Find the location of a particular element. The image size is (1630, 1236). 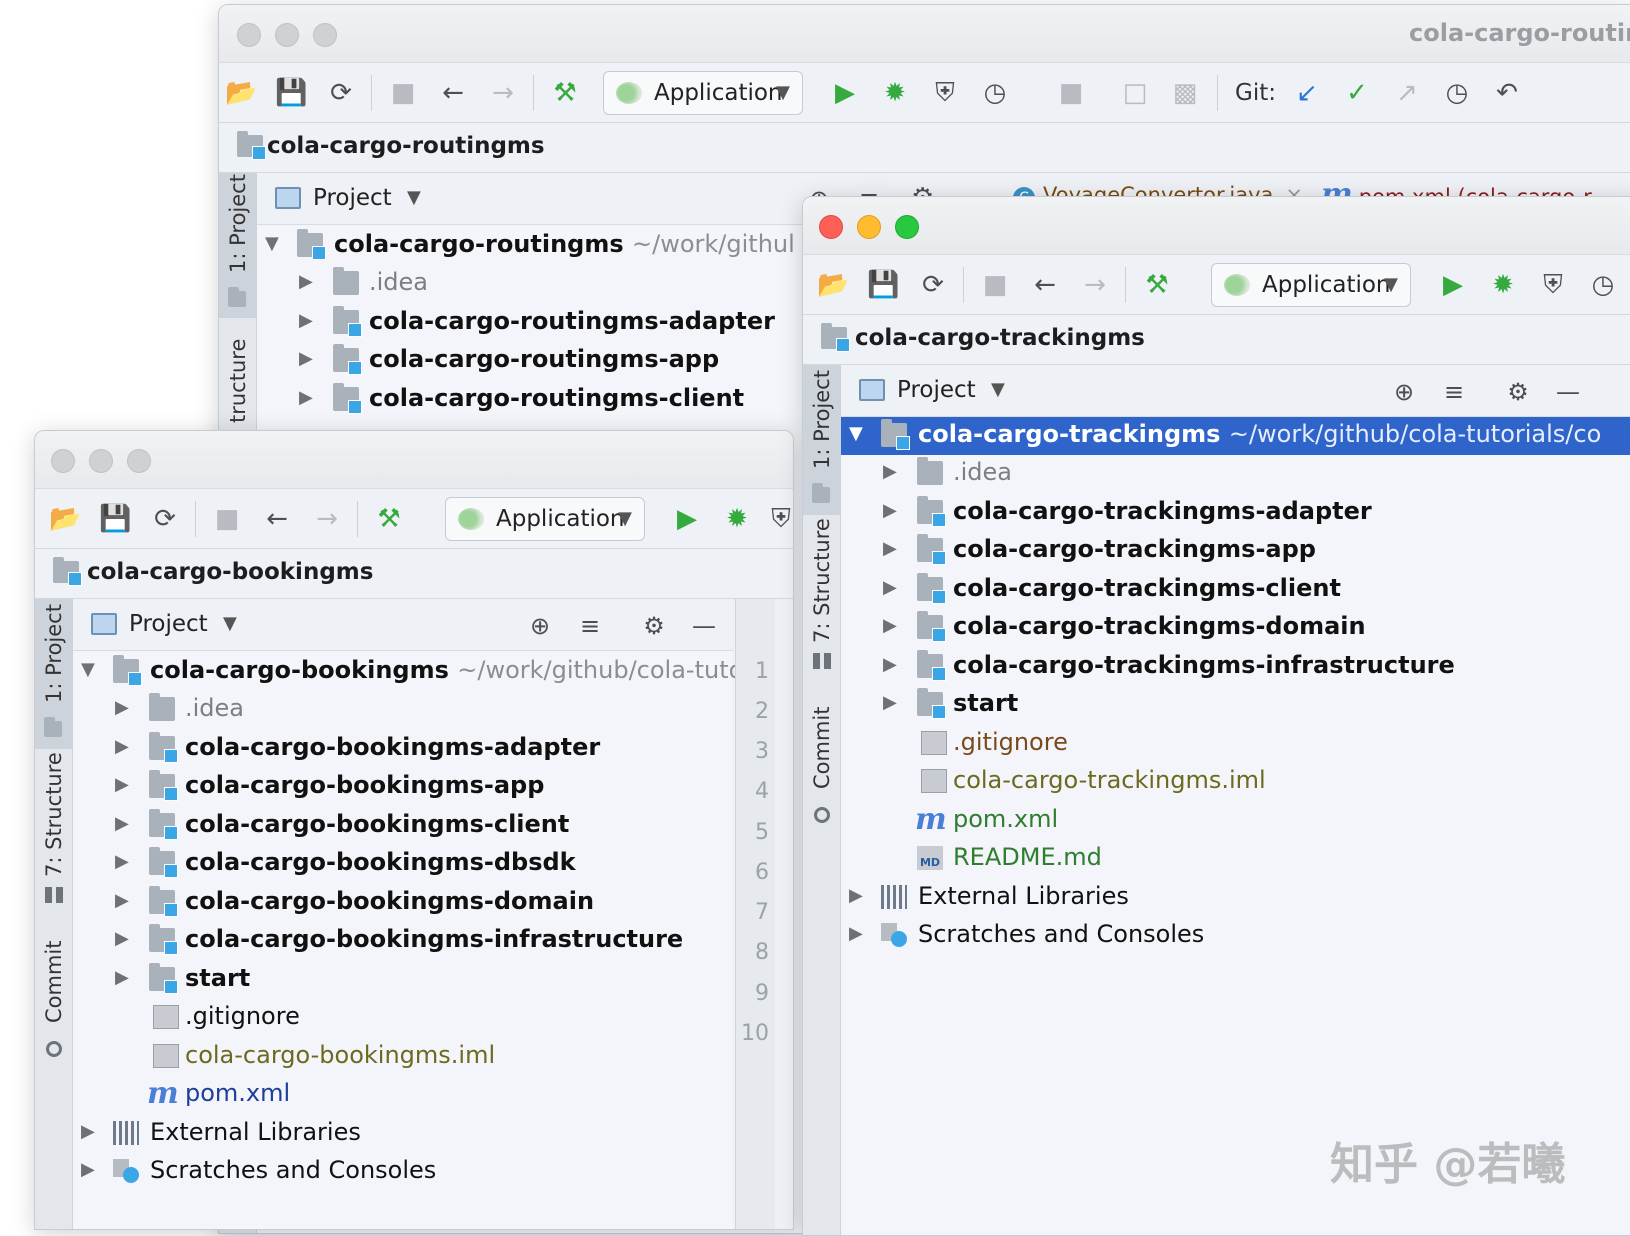

structure-tool-tab: tructure is located at coordinates (238, 373).